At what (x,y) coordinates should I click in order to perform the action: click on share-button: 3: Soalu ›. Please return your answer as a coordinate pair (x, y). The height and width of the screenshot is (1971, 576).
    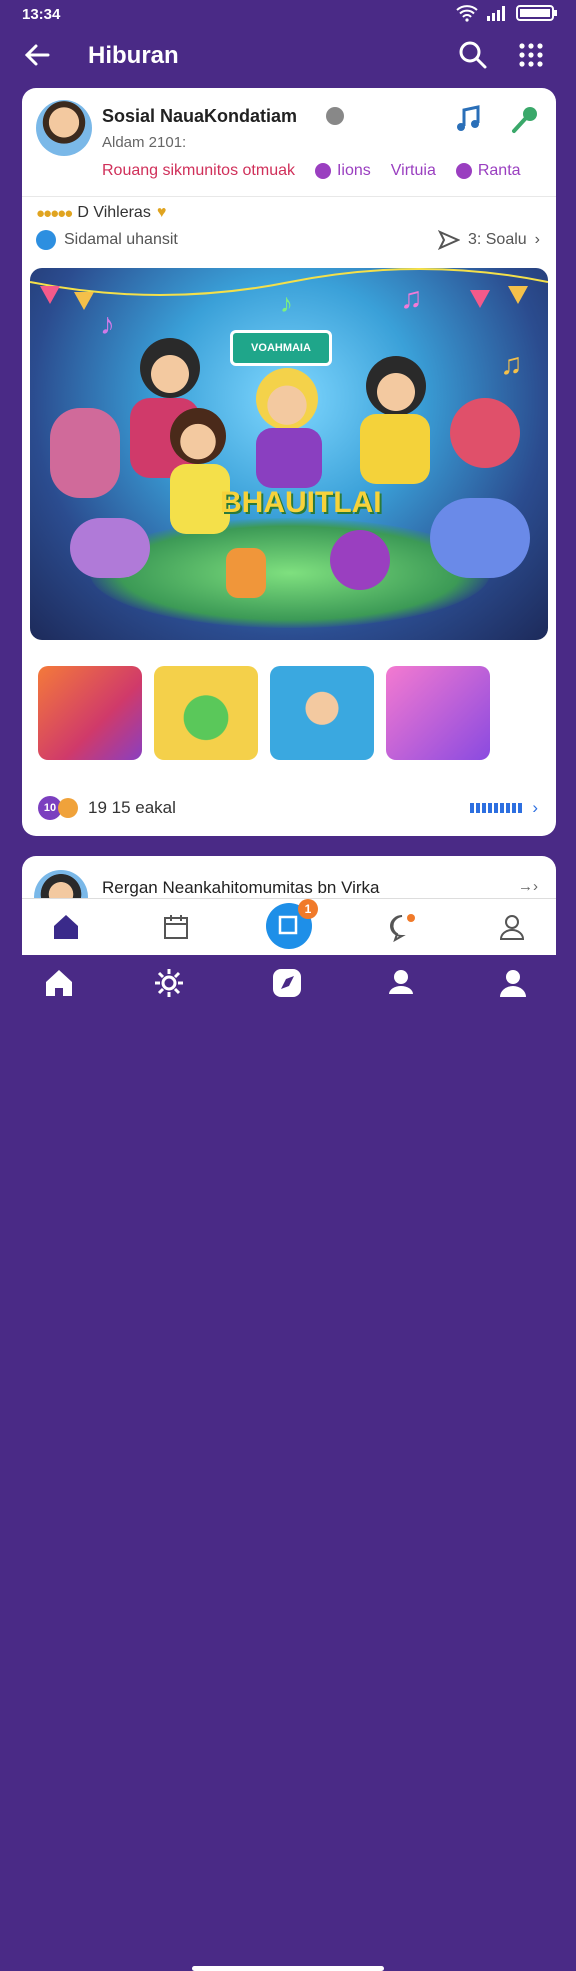
    Looking at the image, I should click on (488, 240).